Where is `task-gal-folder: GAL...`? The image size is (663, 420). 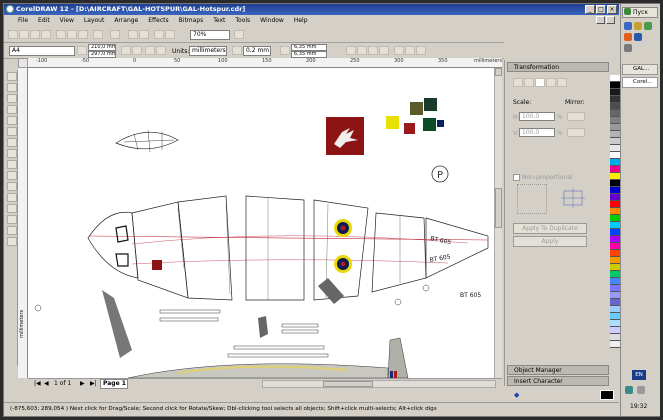
task-gal-folder: GAL... is located at coordinates (640, 69).